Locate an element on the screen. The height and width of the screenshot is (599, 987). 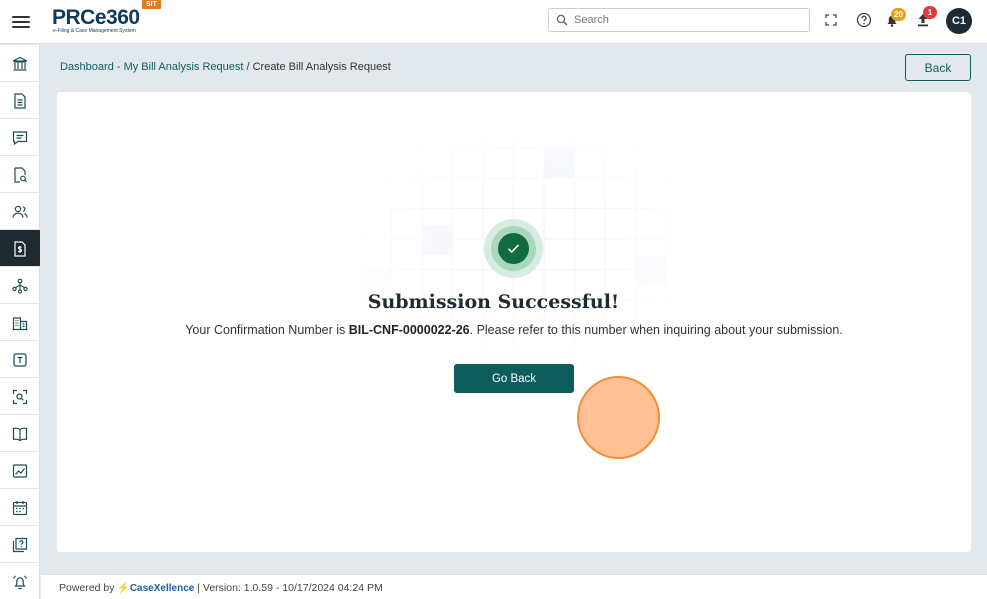
notification-count-badge: 20 is located at coordinates (898, 14).